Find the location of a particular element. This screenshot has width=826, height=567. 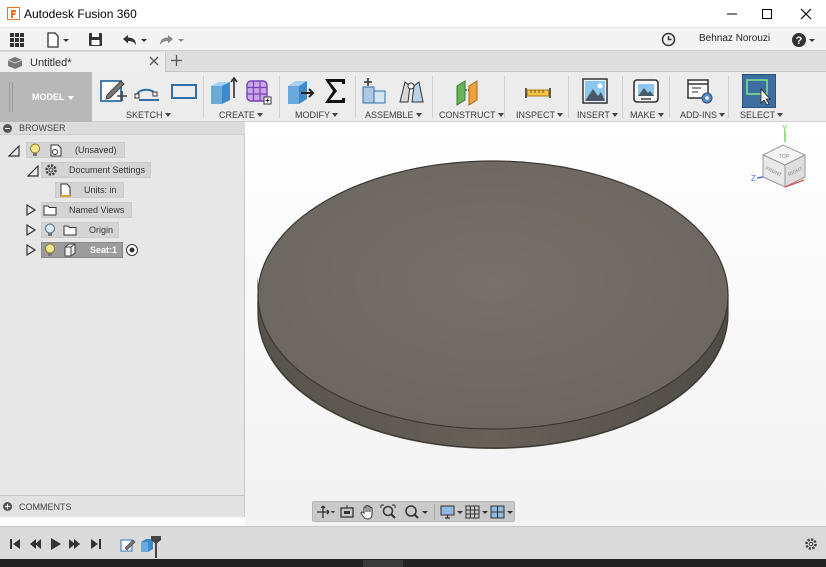

viewcube: TOP FRONT RIGHT Y Z is located at coordinates (781, 159).